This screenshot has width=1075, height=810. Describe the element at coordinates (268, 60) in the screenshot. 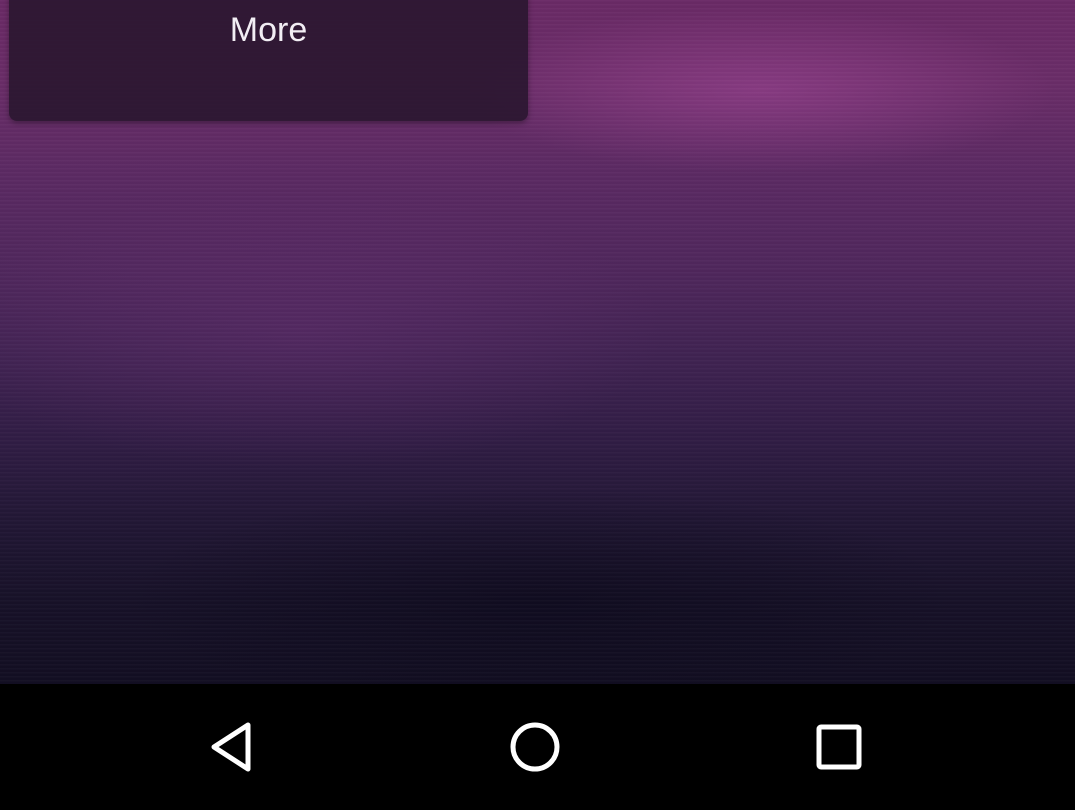

I see `more-menu-panel: More` at that location.